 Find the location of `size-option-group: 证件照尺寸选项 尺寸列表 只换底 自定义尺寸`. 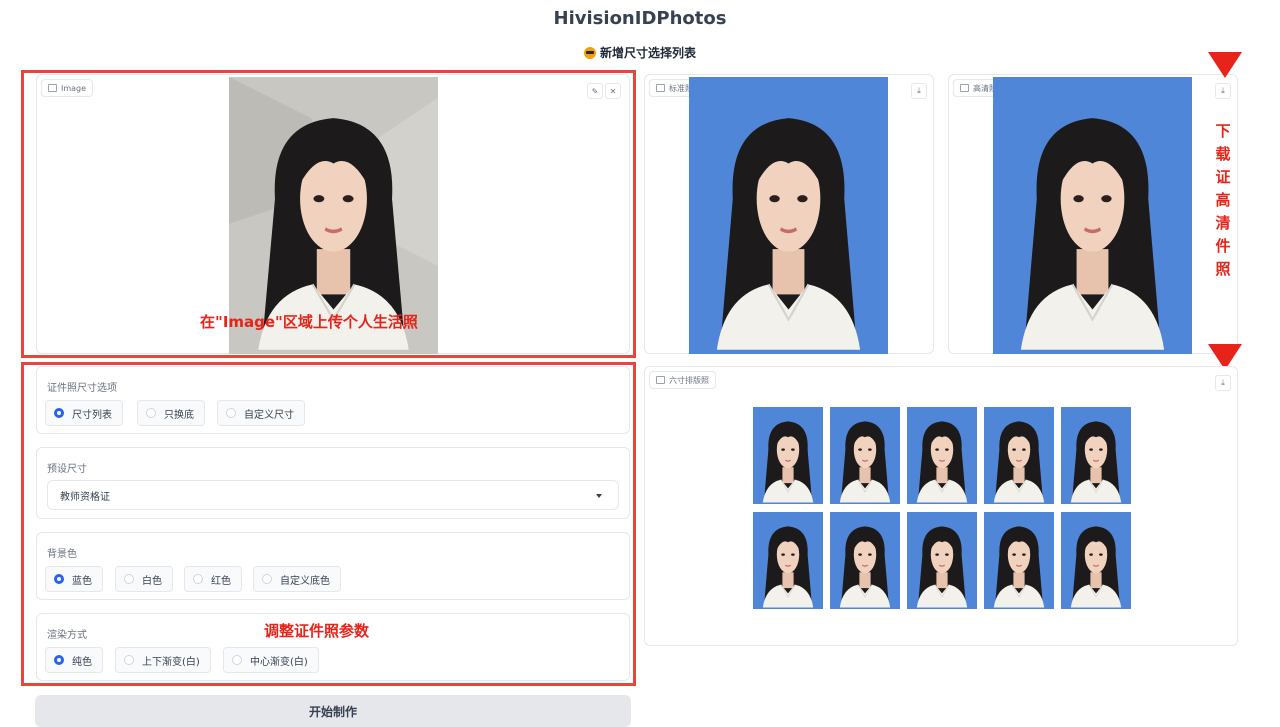

size-option-group: 证件照尺寸选项 尺寸列表 只换底 自定义尺寸 is located at coordinates (333, 400).